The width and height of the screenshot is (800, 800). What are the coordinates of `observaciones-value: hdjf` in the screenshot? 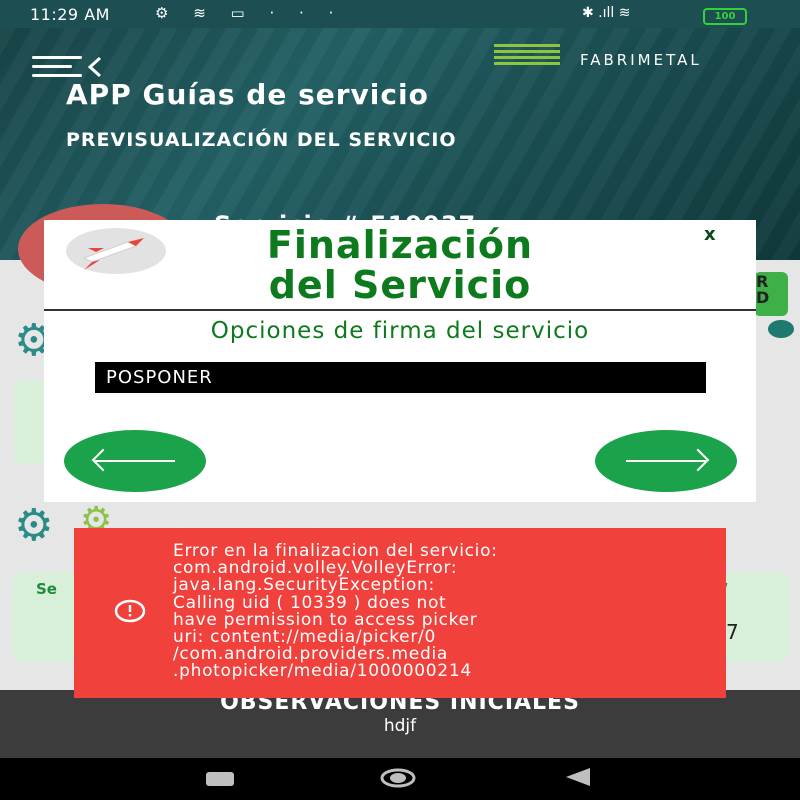 It's located at (400, 726).